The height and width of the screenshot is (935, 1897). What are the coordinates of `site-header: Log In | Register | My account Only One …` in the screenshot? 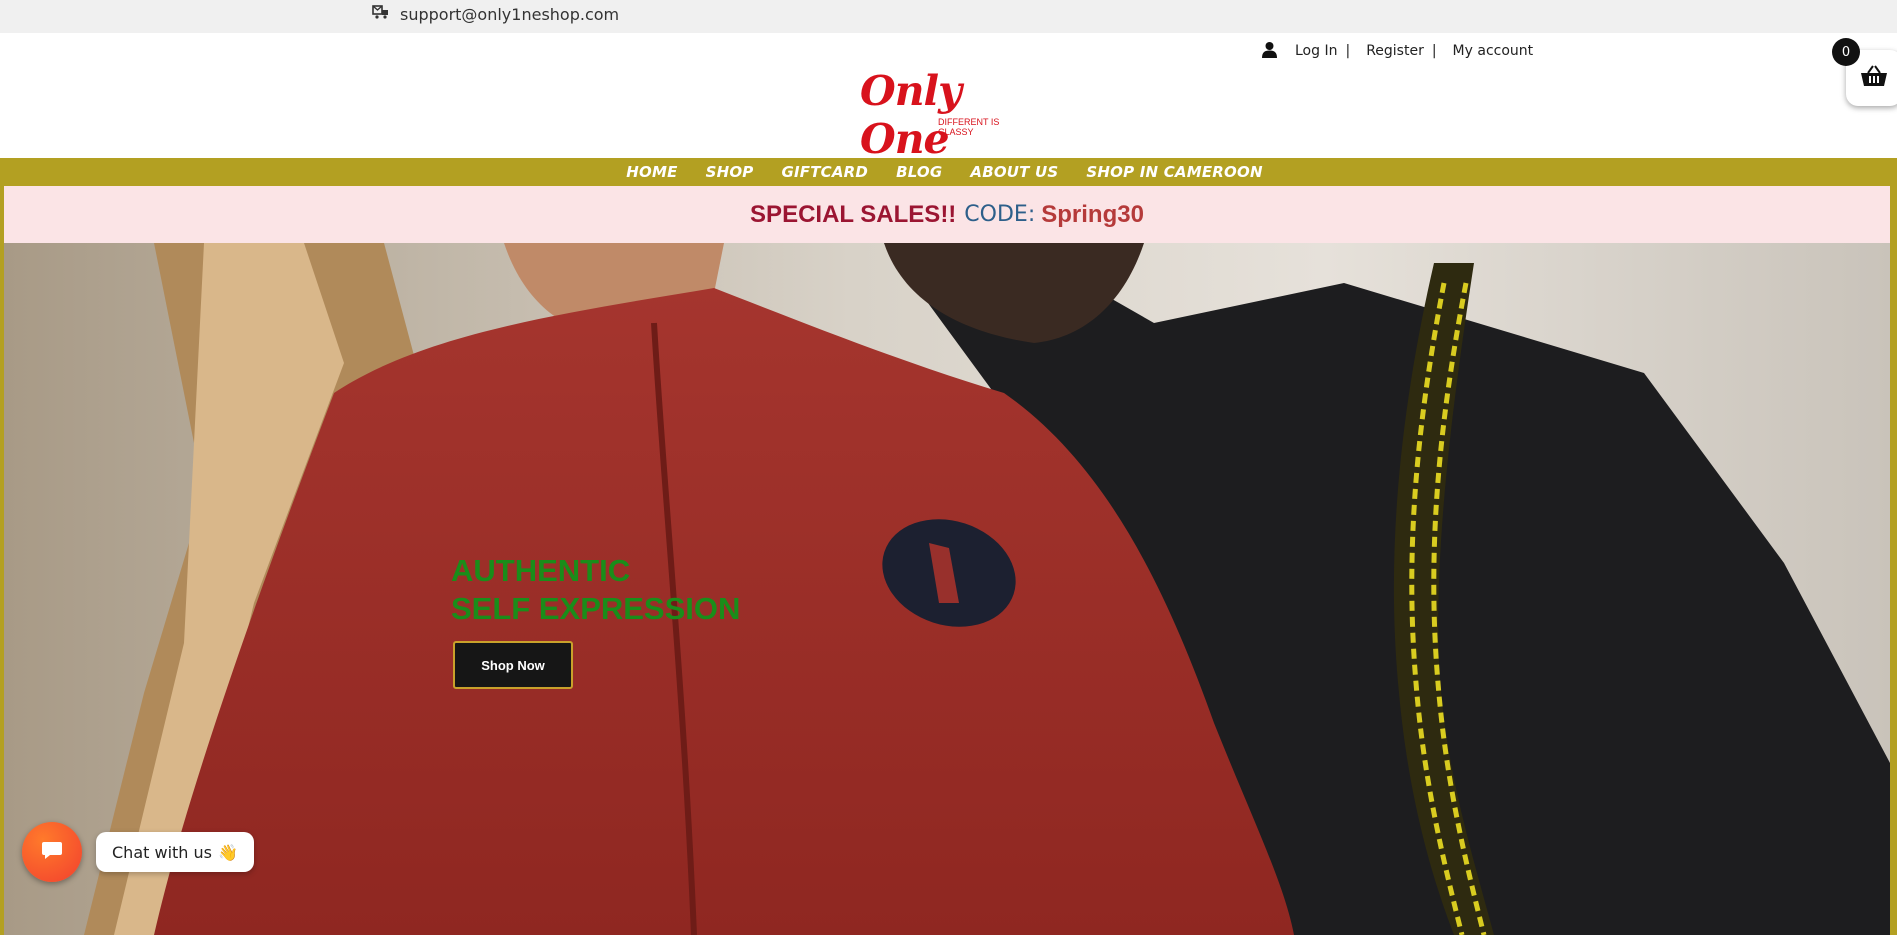 It's located at (948, 98).